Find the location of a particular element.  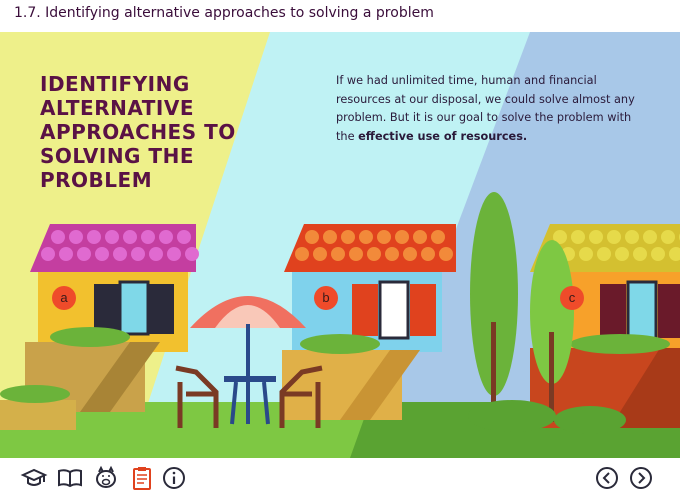

info-icon is located at coordinates (174, 478).